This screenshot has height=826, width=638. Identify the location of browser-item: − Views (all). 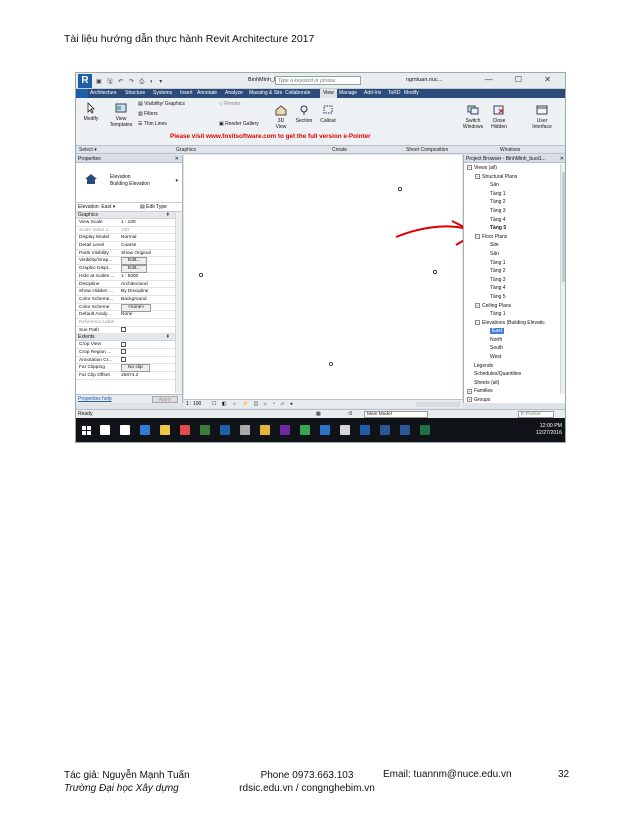
(512, 168).